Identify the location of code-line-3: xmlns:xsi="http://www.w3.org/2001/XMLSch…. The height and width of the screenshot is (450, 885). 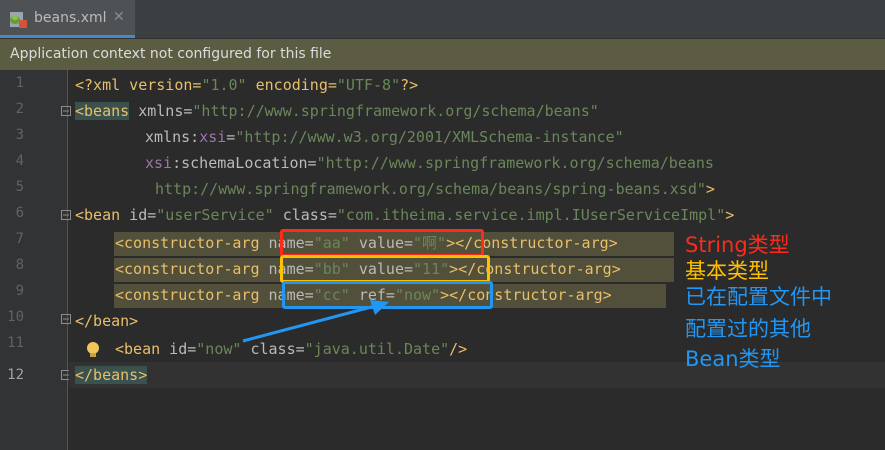
(384, 137).